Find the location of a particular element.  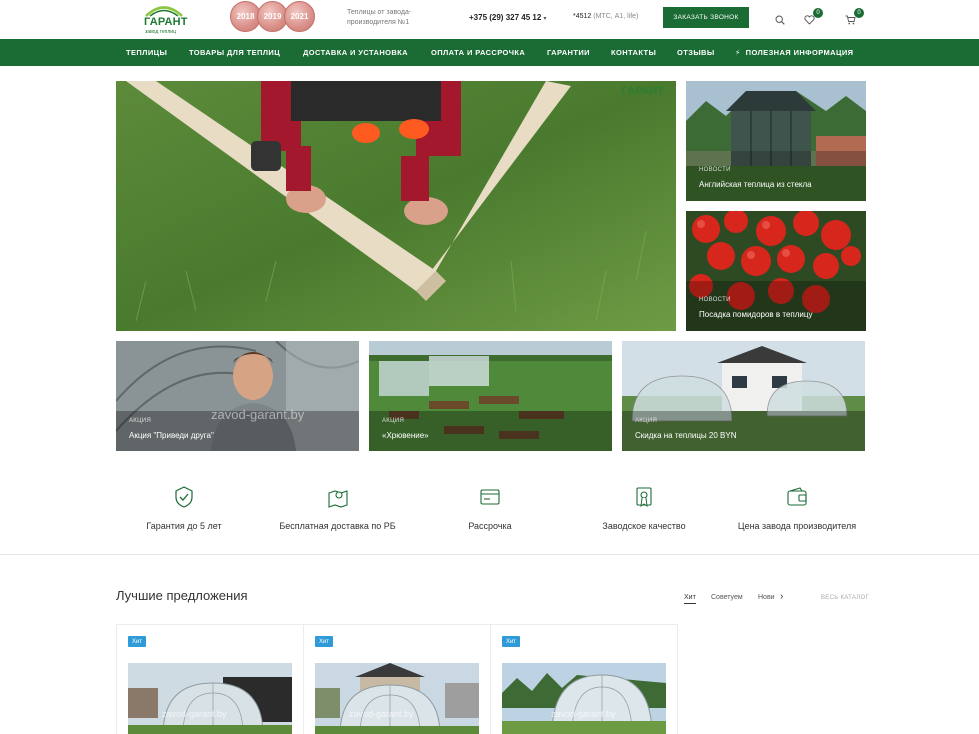

award-medals: 2018 2019 2021 is located at coordinates (273, 17).